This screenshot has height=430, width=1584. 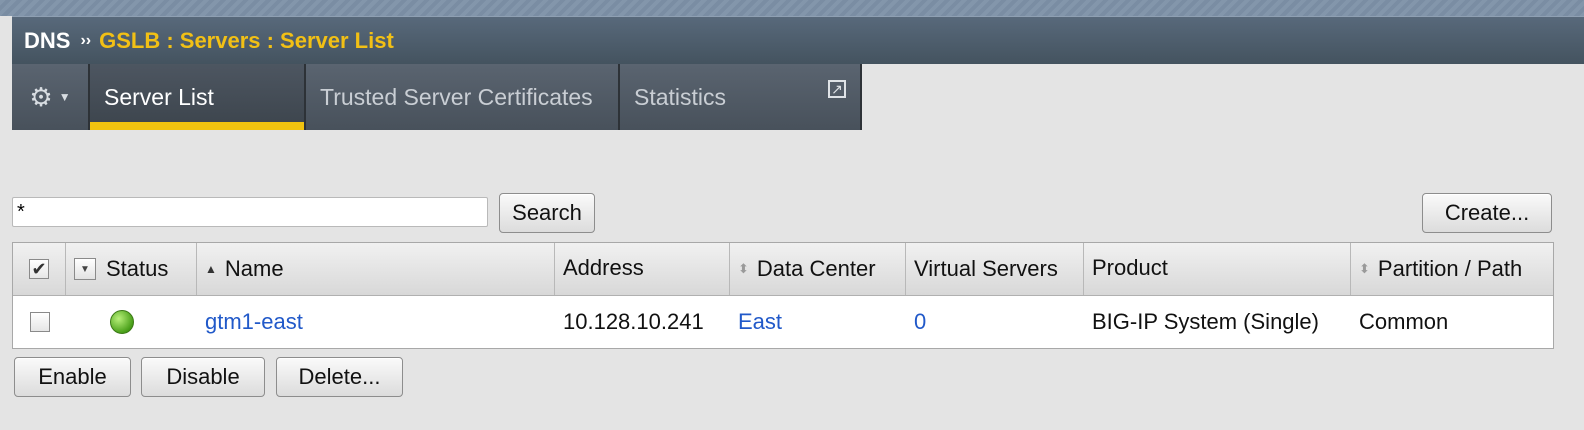 I want to click on external-link-icon: ↗, so click(x=837, y=89).